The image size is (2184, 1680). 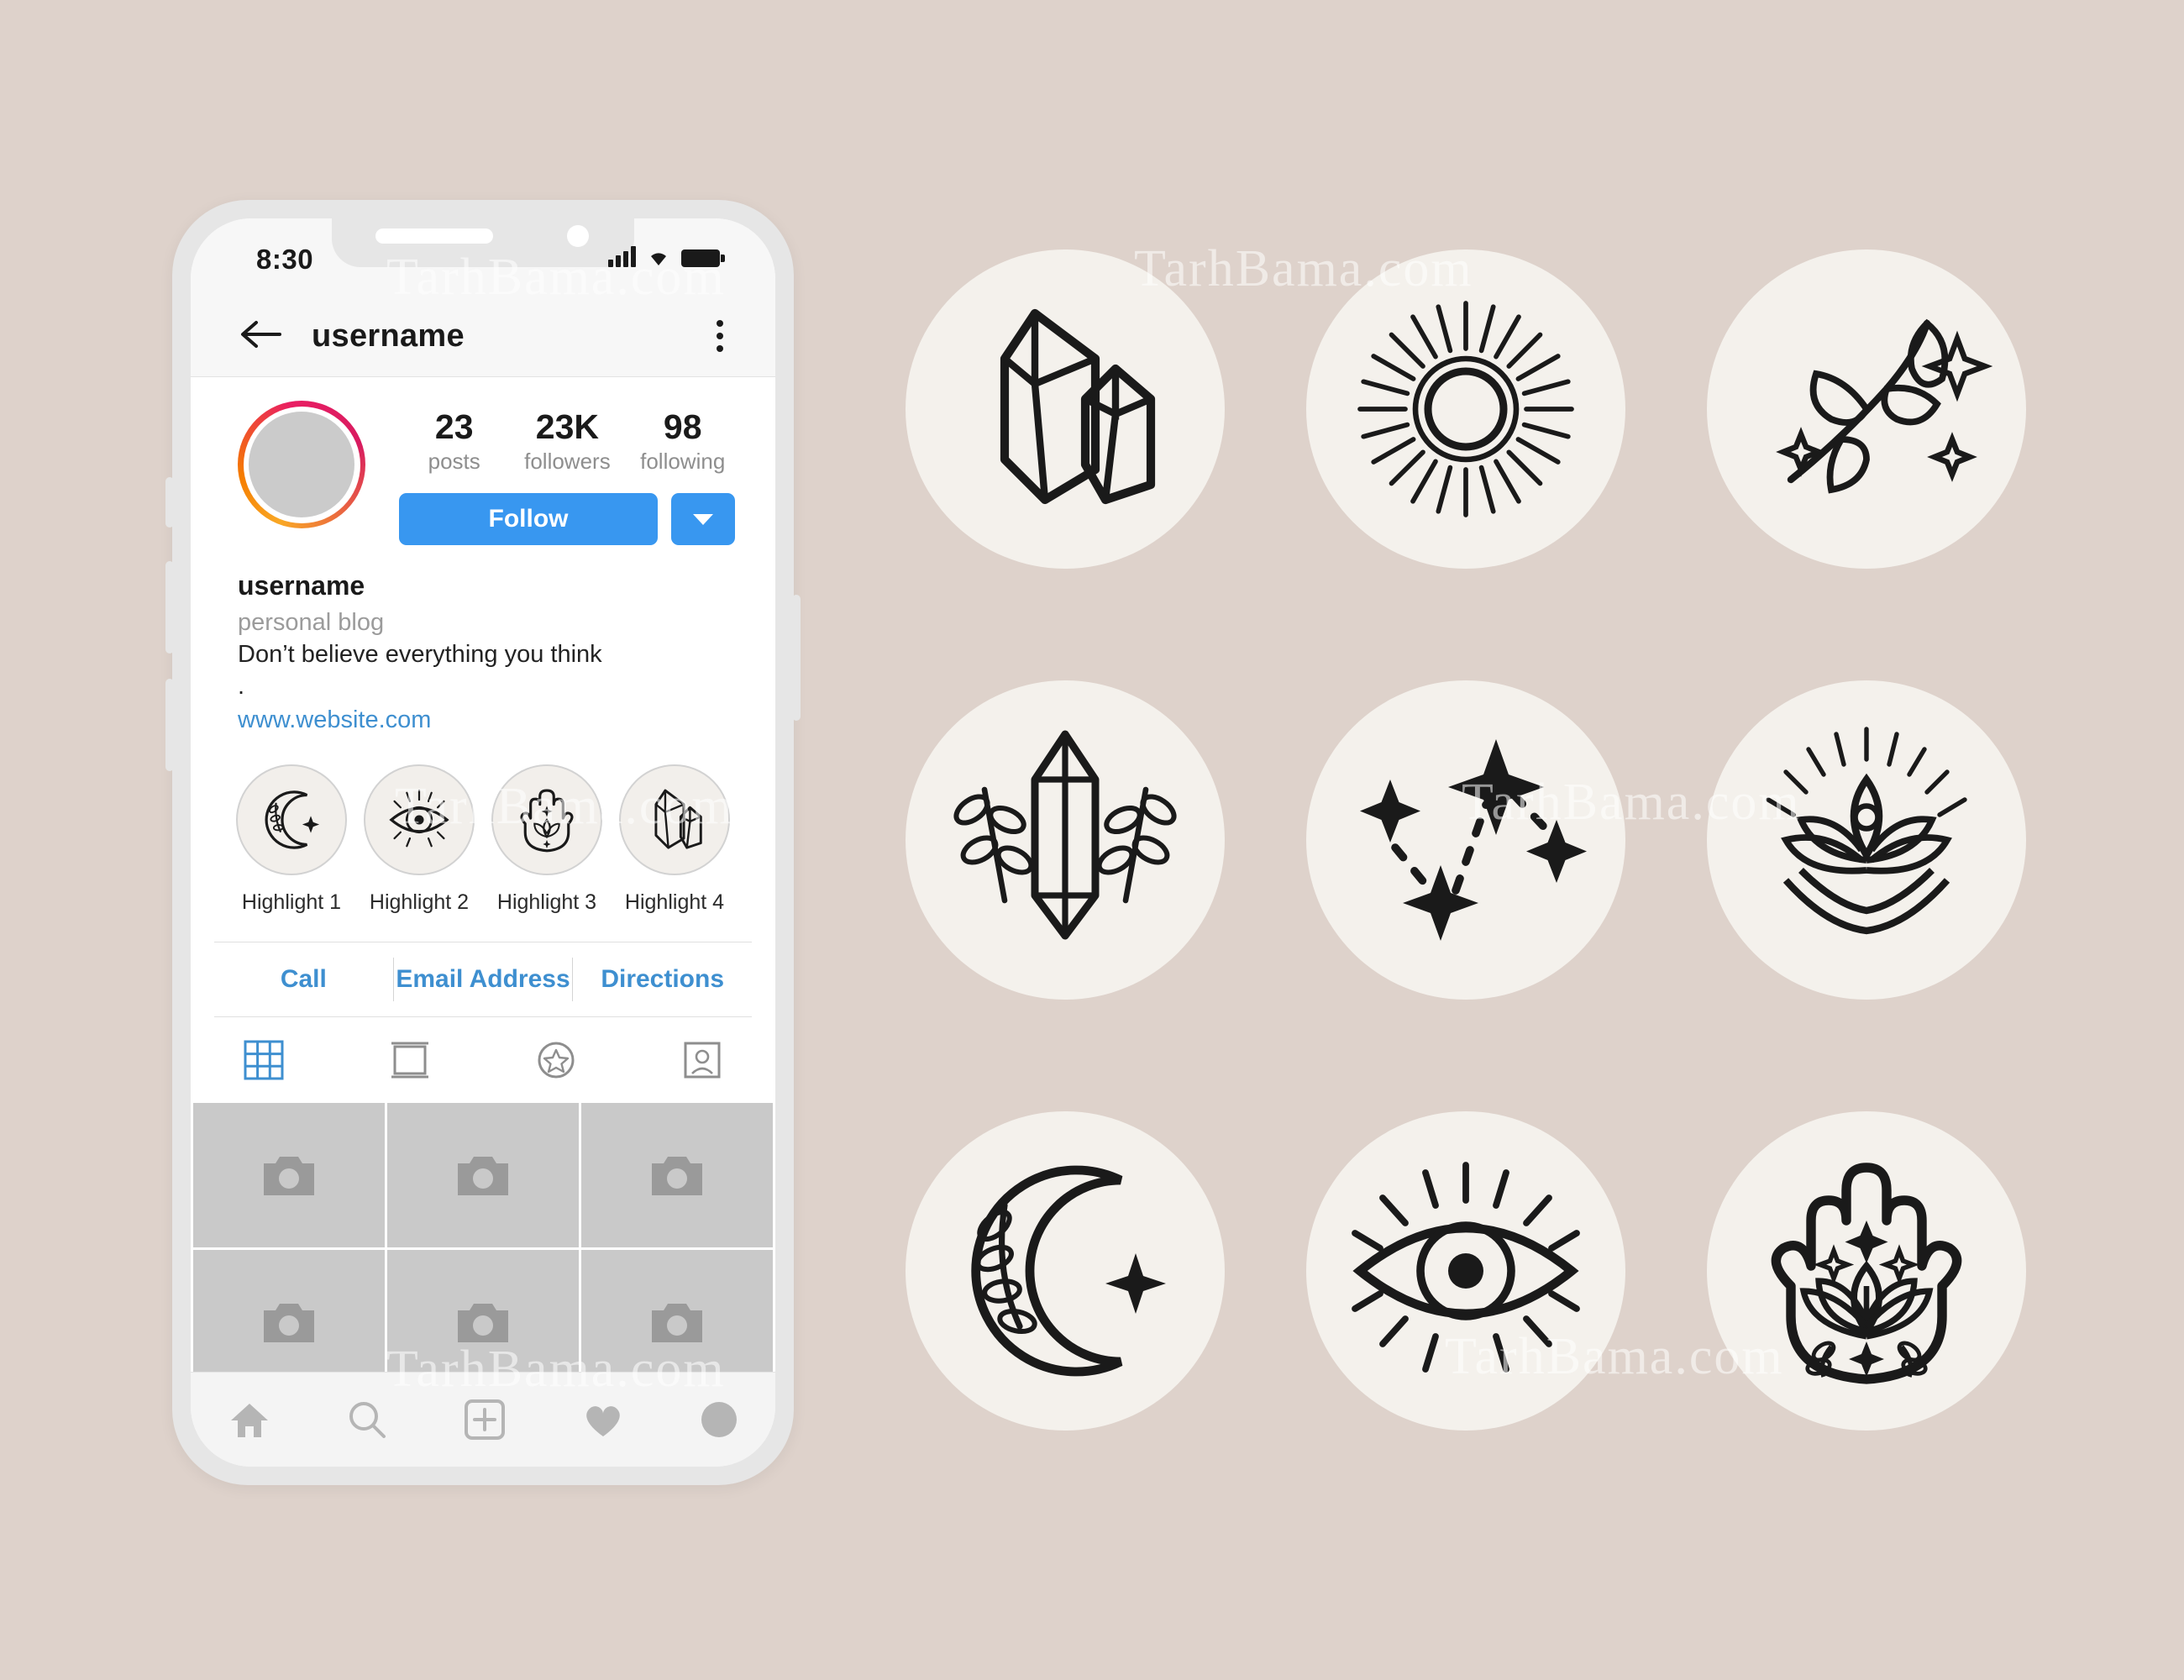 What do you see at coordinates (483, 336) in the screenshot?
I see `app-navbar: username` at bounding box center [483, 336].